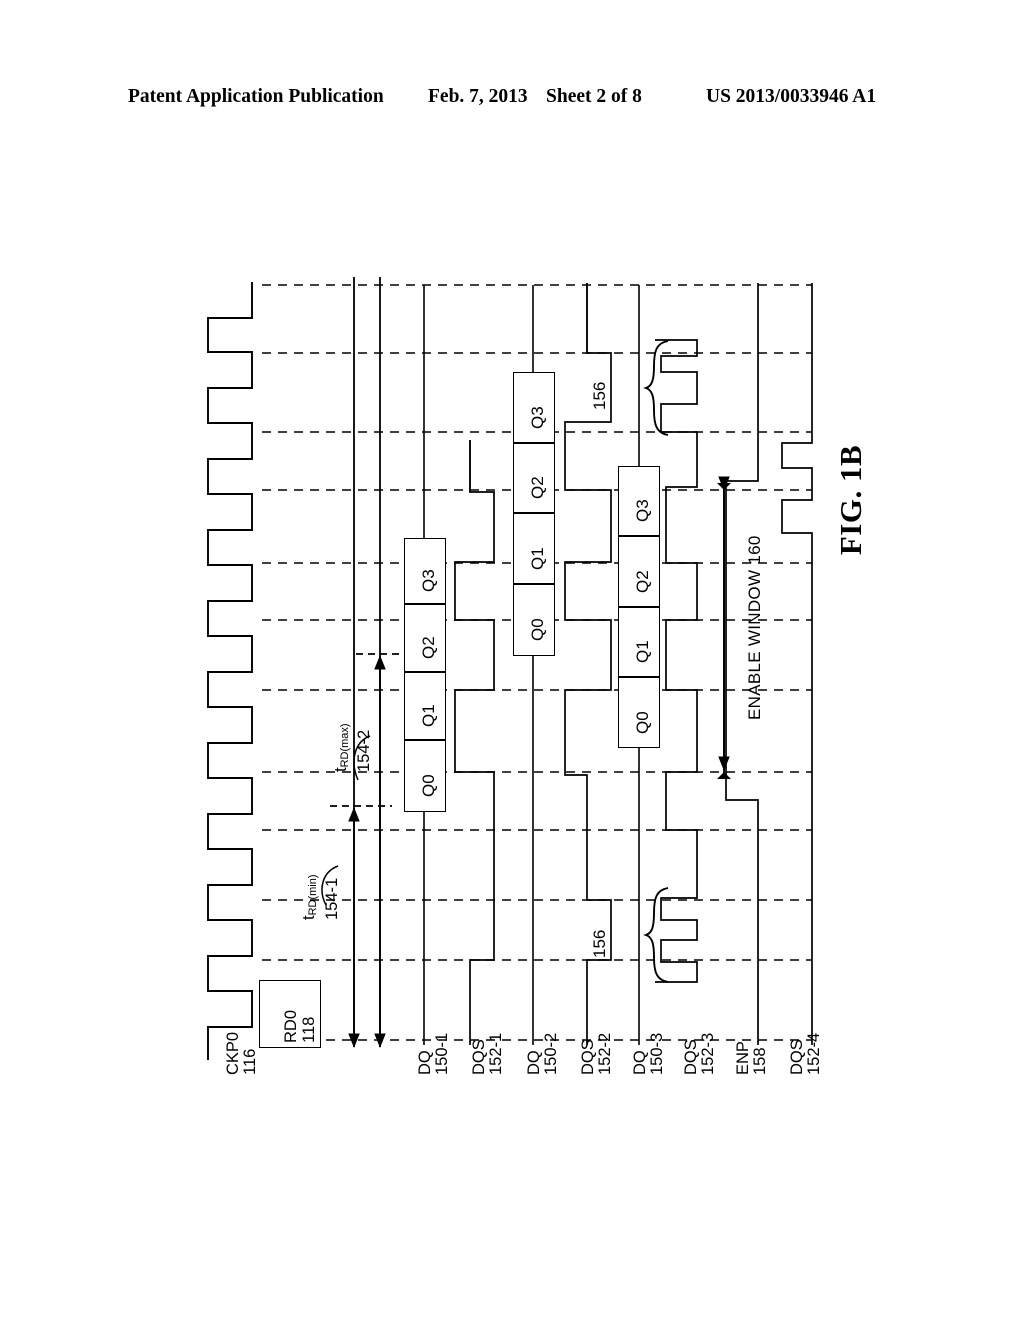 This screenshot has width=1024, height=1320. I want to click on dq-150-1-word-q1: Q1, so click(425, 706).